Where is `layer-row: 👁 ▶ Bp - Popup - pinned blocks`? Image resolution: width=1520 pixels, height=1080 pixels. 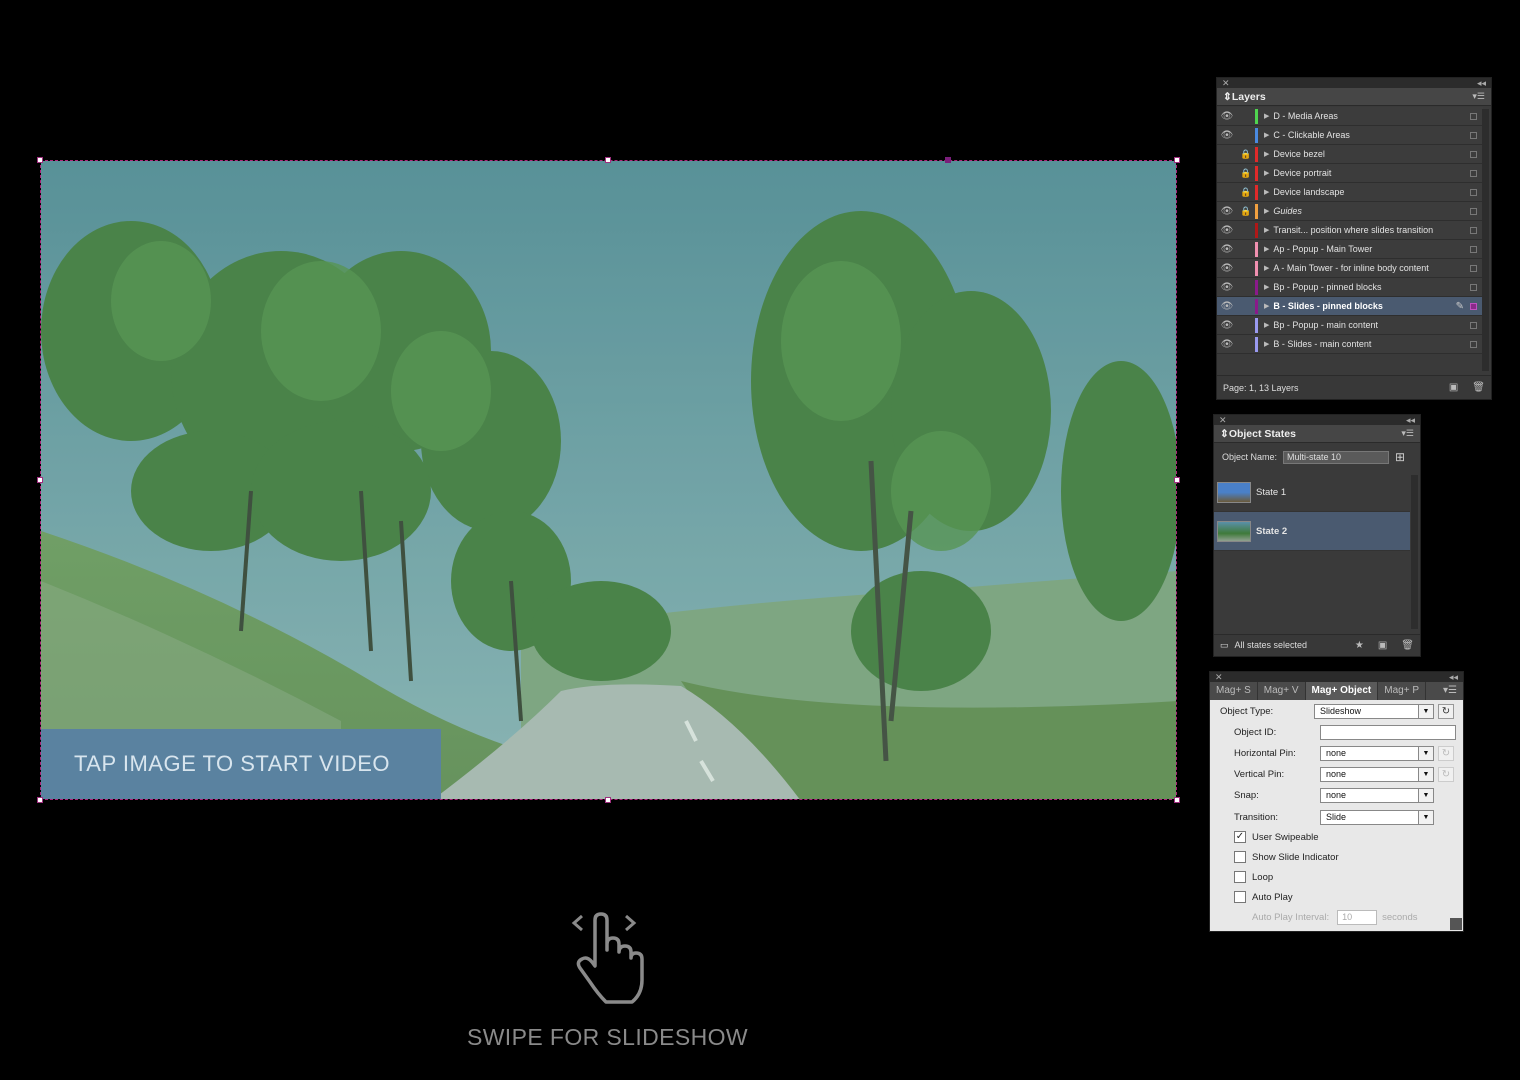
layer-row: 👁 ▶ Bp - Popup - pinned blocks is located at coordinates (1350, 287).